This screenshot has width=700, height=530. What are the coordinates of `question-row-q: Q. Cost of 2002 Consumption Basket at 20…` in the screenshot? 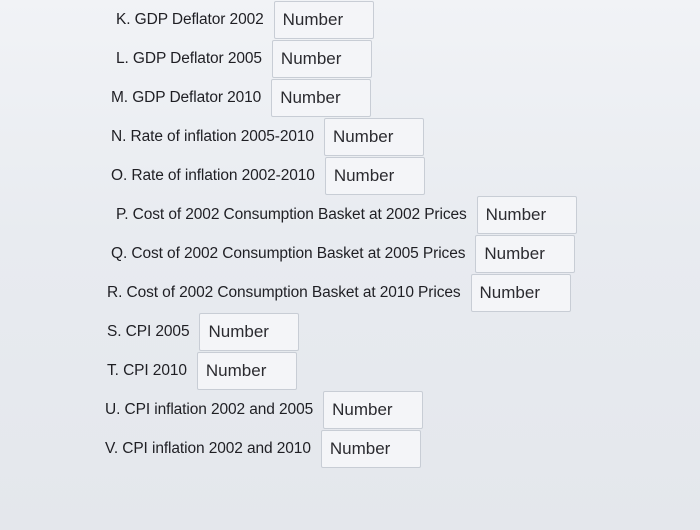 It's located at (343, 254).